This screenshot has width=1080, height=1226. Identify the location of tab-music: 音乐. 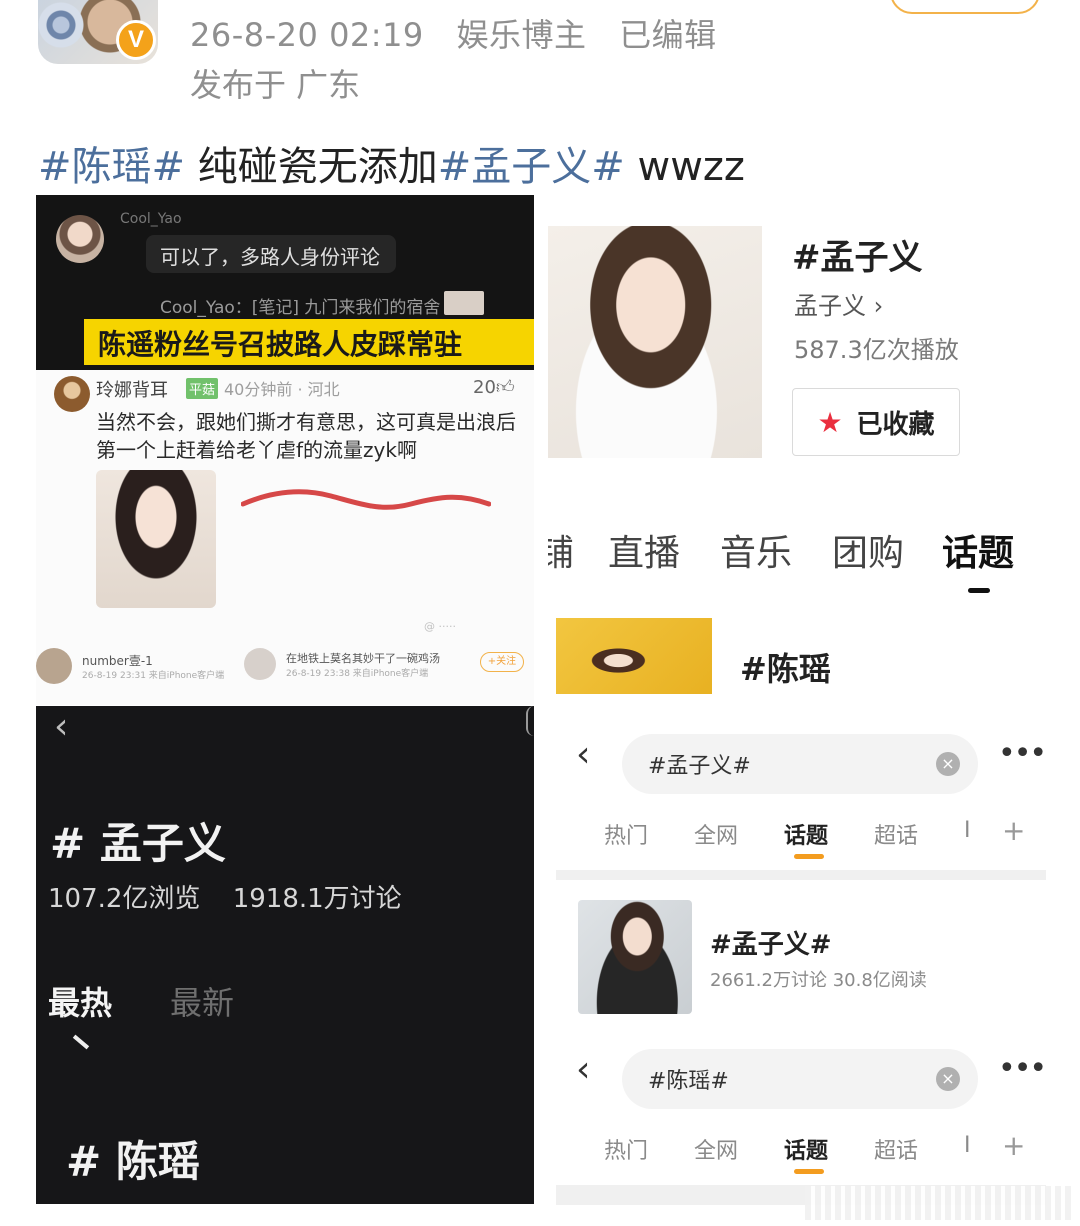
(756, 550).